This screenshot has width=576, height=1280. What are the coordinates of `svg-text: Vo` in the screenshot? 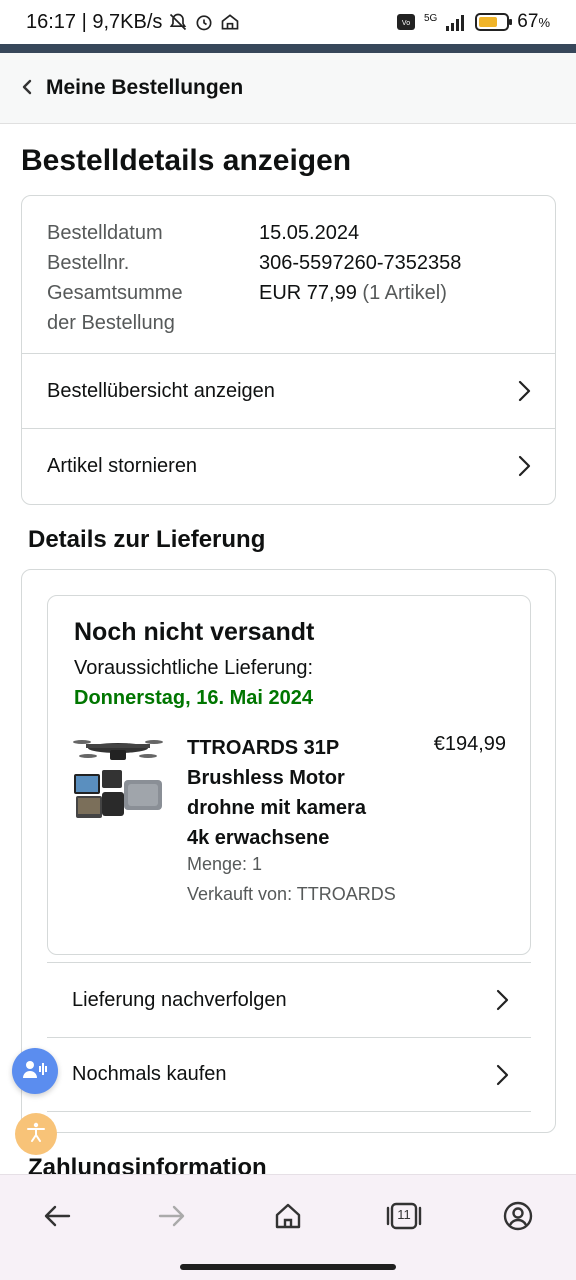 It's located at (406, 23).